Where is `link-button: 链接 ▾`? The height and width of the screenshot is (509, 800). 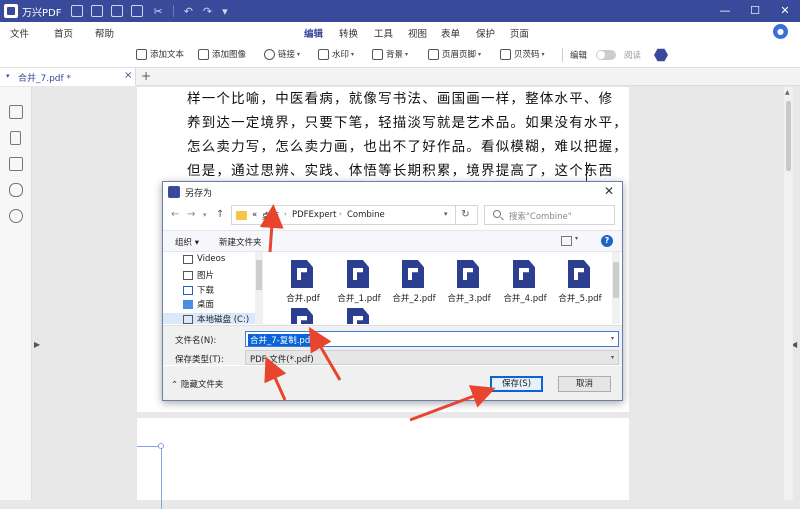
link-button: 链接 ▾ is located at coordinates (282, 54).